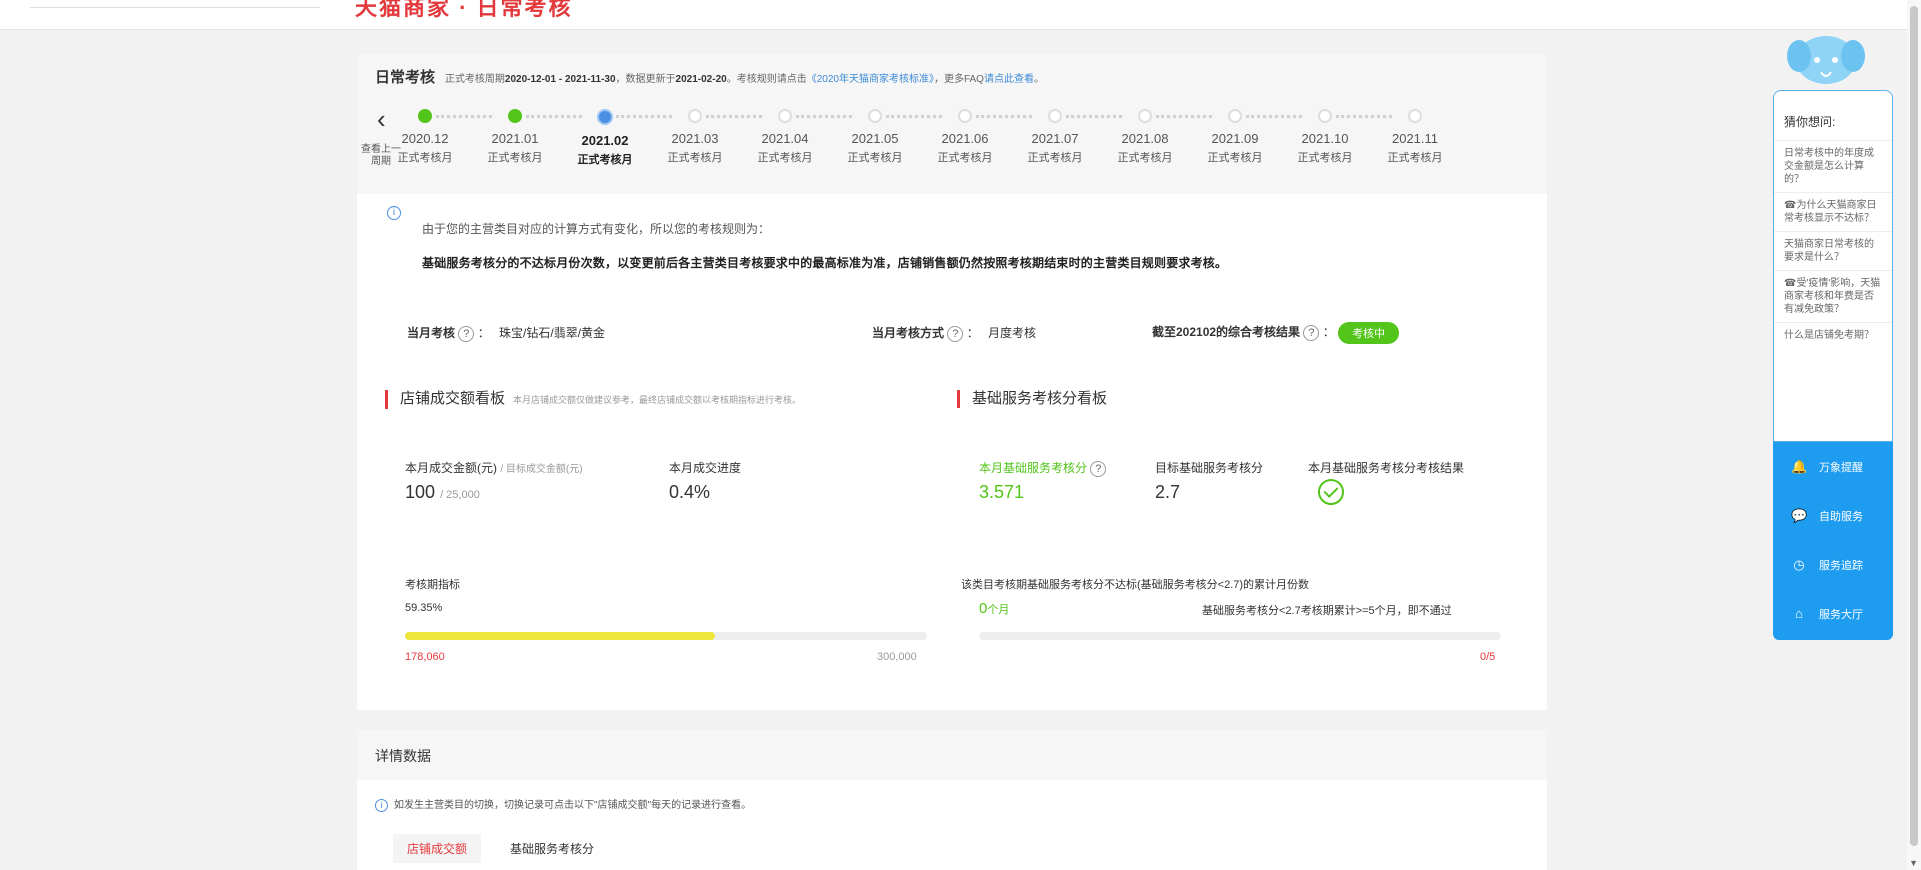 This screenshot has width=1921, height=870. I want to click on tab-sales: 店铺成交额, so click(437, 848).